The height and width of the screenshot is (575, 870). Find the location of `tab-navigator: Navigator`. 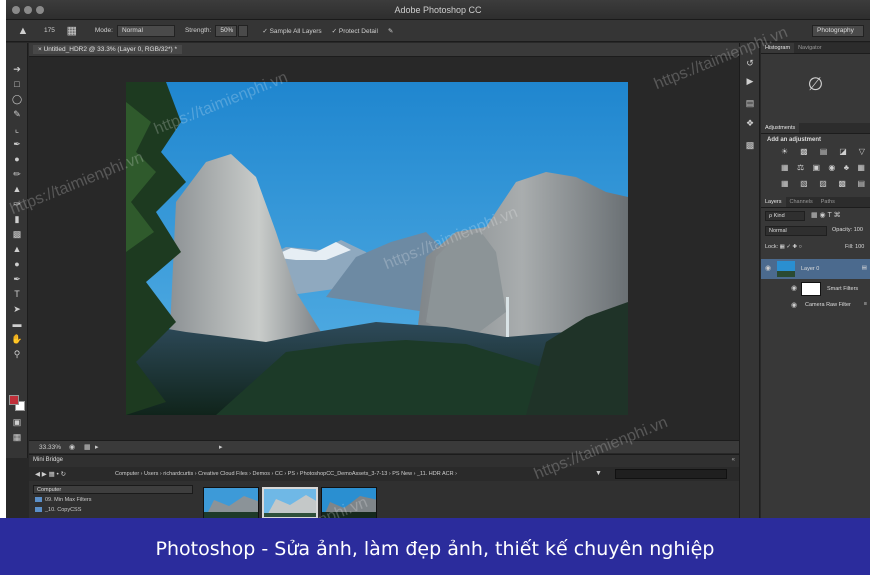

tab-navigator: Navigator is located at coordinates (810, 48).